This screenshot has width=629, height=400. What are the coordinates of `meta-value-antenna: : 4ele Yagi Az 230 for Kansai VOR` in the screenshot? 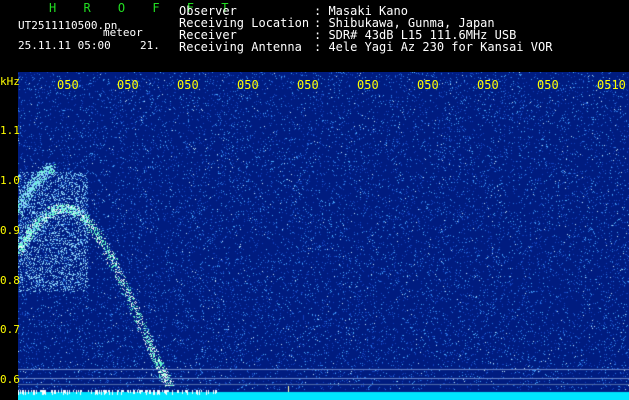 It's located at (433, 47).